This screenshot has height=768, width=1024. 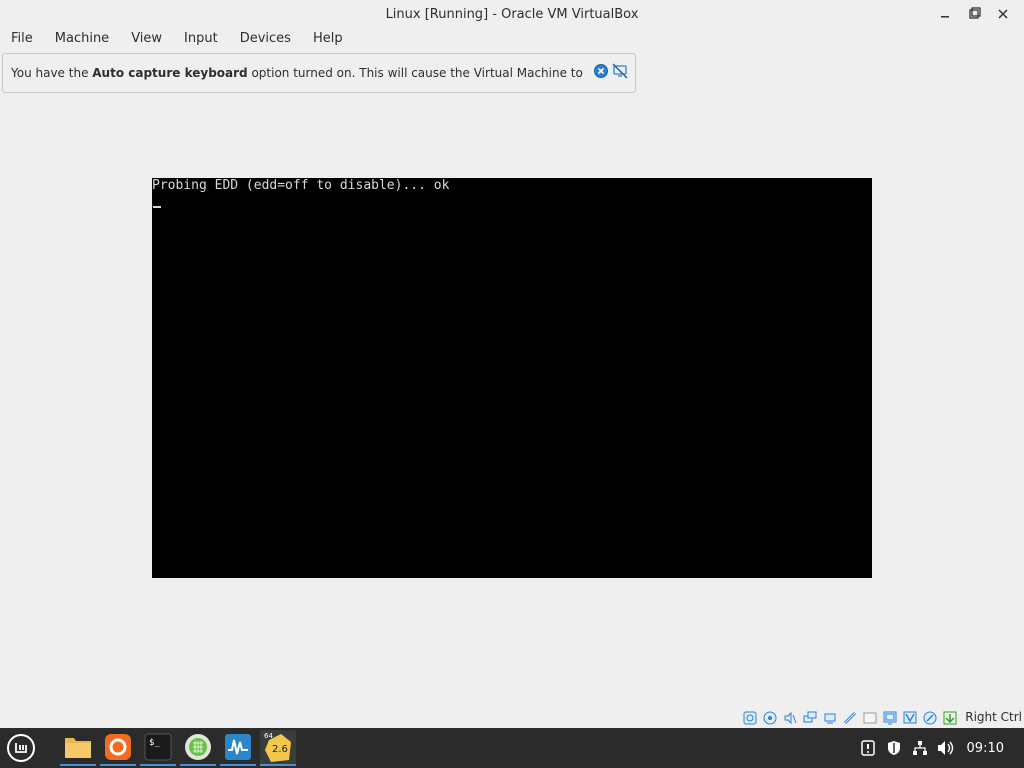 I want to click on menu-bar: File Machine View Input Devices Help, so click(x=512, y=39).